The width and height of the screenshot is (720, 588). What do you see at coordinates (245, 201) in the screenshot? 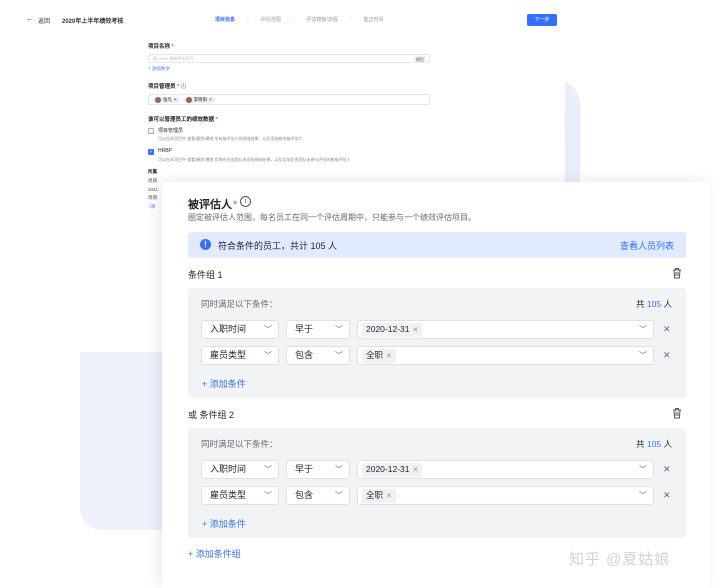
I see `info-icon: i` at bounding box center [245, 201].